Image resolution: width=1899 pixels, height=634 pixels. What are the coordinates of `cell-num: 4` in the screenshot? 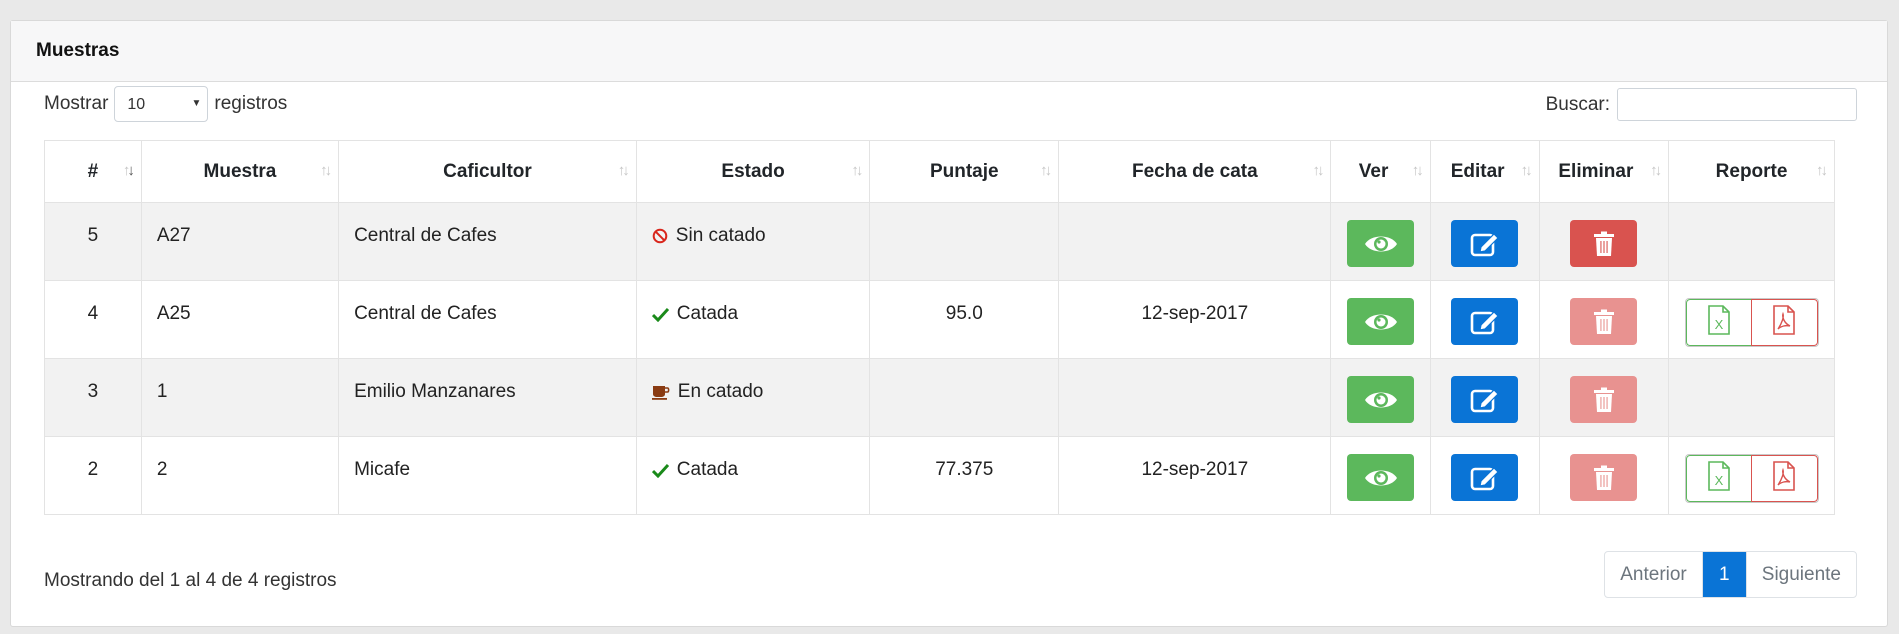 It's located at (93, 319).